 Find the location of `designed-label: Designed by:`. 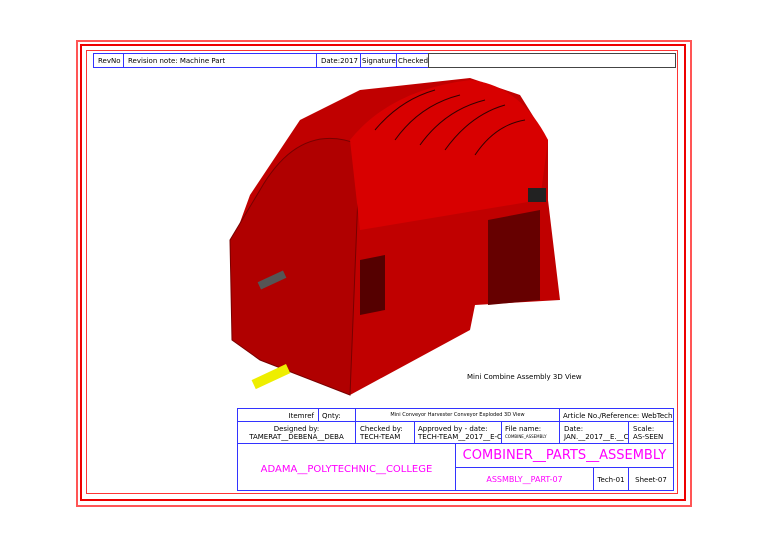

designed-label: Designed by: is located at coordinates (296, 429).